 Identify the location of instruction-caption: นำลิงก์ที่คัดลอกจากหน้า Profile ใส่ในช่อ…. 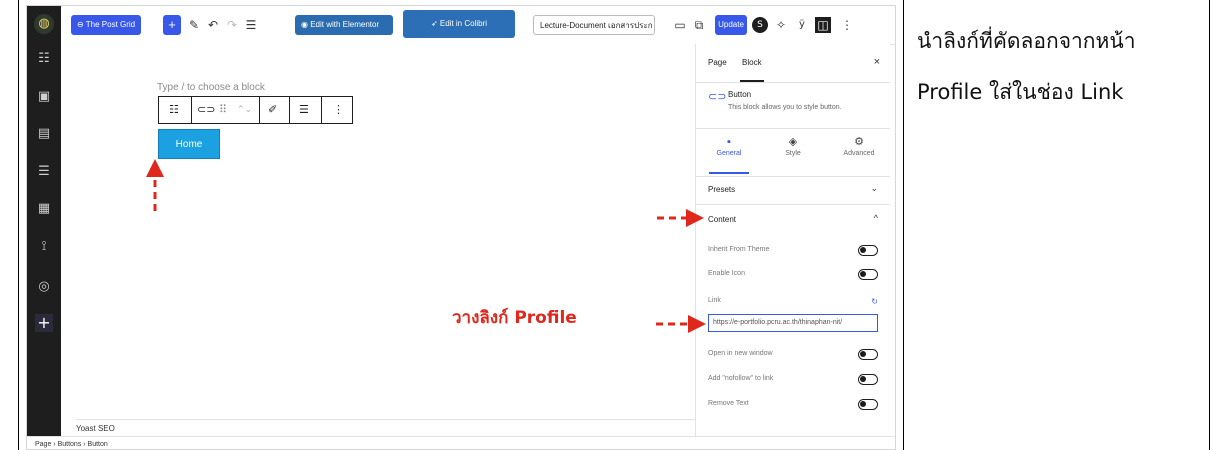
(1059, 67).